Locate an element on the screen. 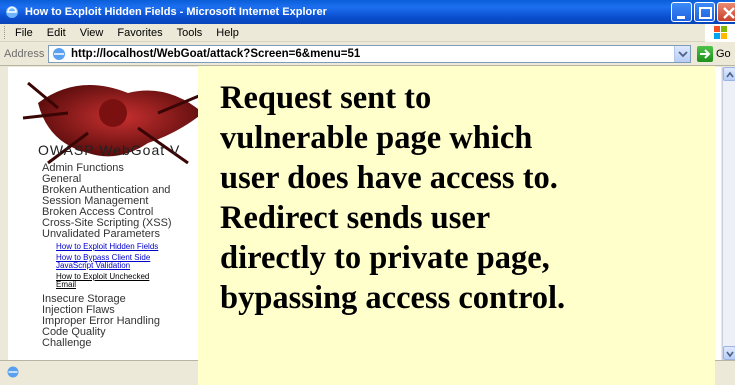  close-icon is located at coordinates (729, 13).